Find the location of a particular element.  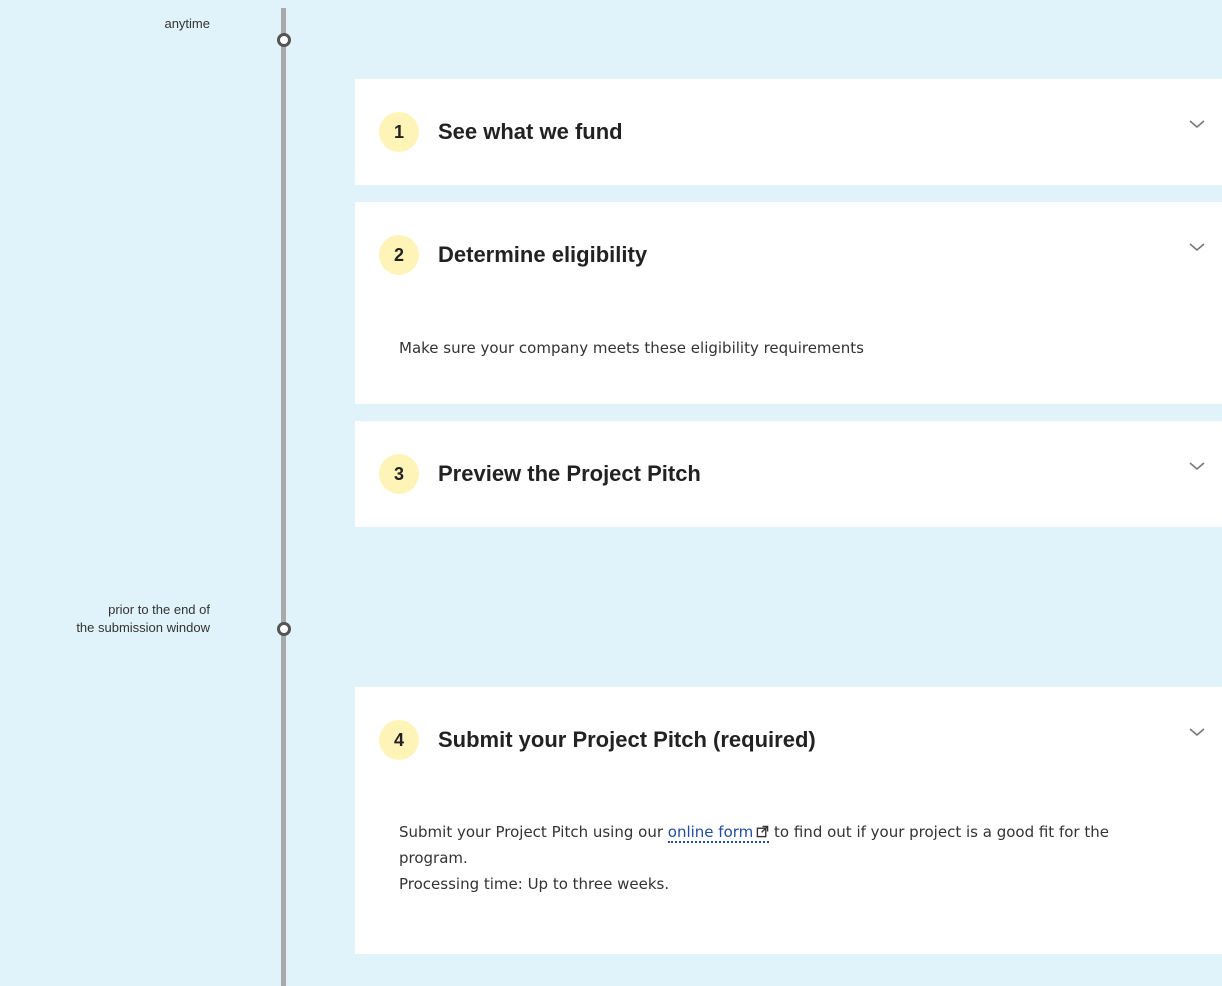

timeline-label-anytime: anytime is located at coordinates (187, 24).